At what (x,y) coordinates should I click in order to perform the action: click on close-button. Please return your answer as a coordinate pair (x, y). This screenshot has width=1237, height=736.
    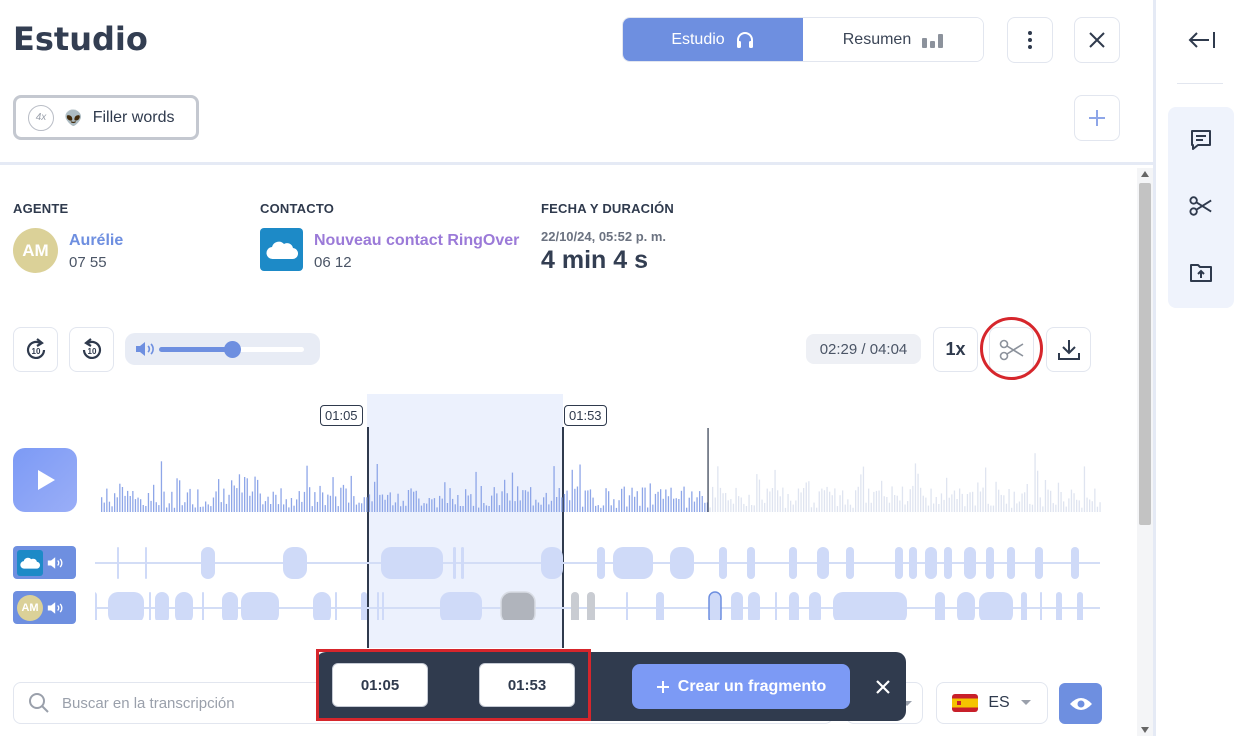
    Looking at the image, I should click on (1097, 40).